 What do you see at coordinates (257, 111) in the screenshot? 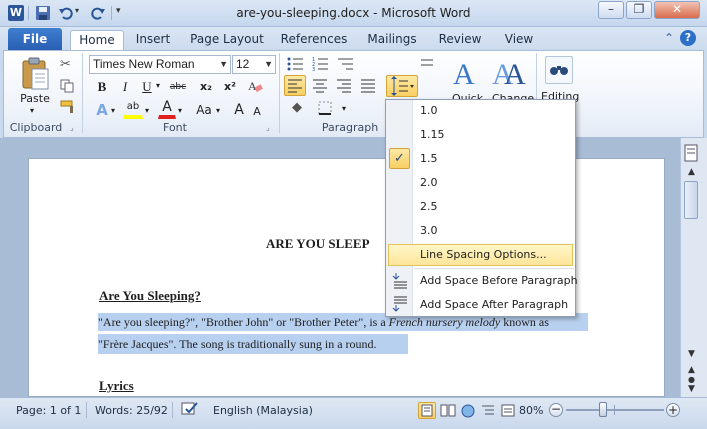
I see `shrink-font-button: A` at bounding box center [257, 111].